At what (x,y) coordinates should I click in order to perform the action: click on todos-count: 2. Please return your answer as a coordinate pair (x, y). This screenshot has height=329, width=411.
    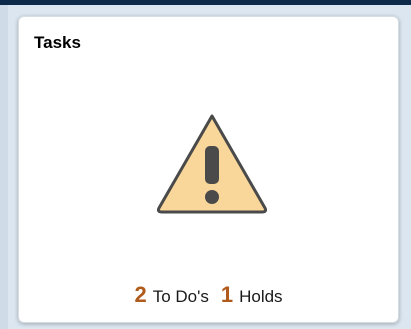
    Looking at the image, I should click on (140, 294).